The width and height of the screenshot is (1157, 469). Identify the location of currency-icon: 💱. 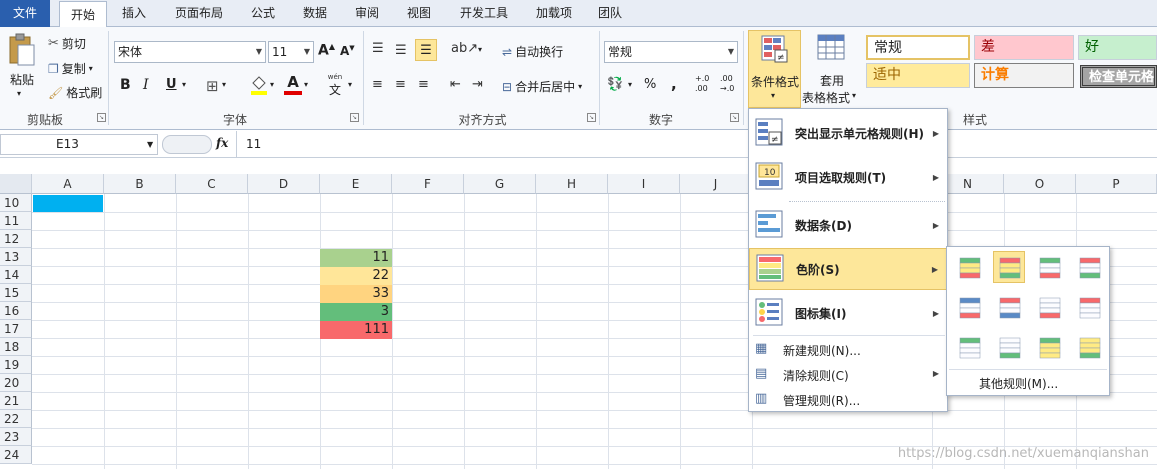
(615, 84).